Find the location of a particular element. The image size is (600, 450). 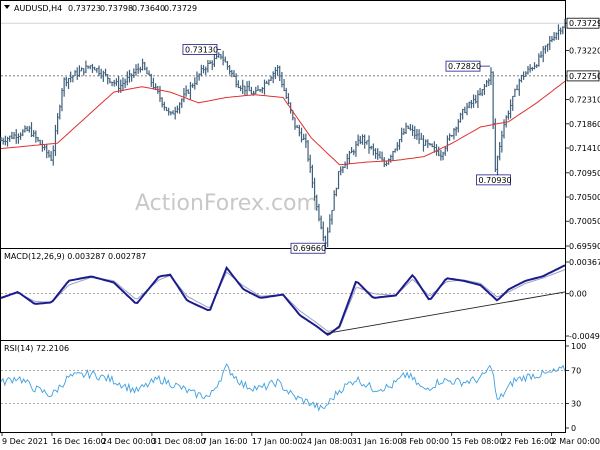

price-y-tick-label: 0.70050 is located at coordinates (584, 221).